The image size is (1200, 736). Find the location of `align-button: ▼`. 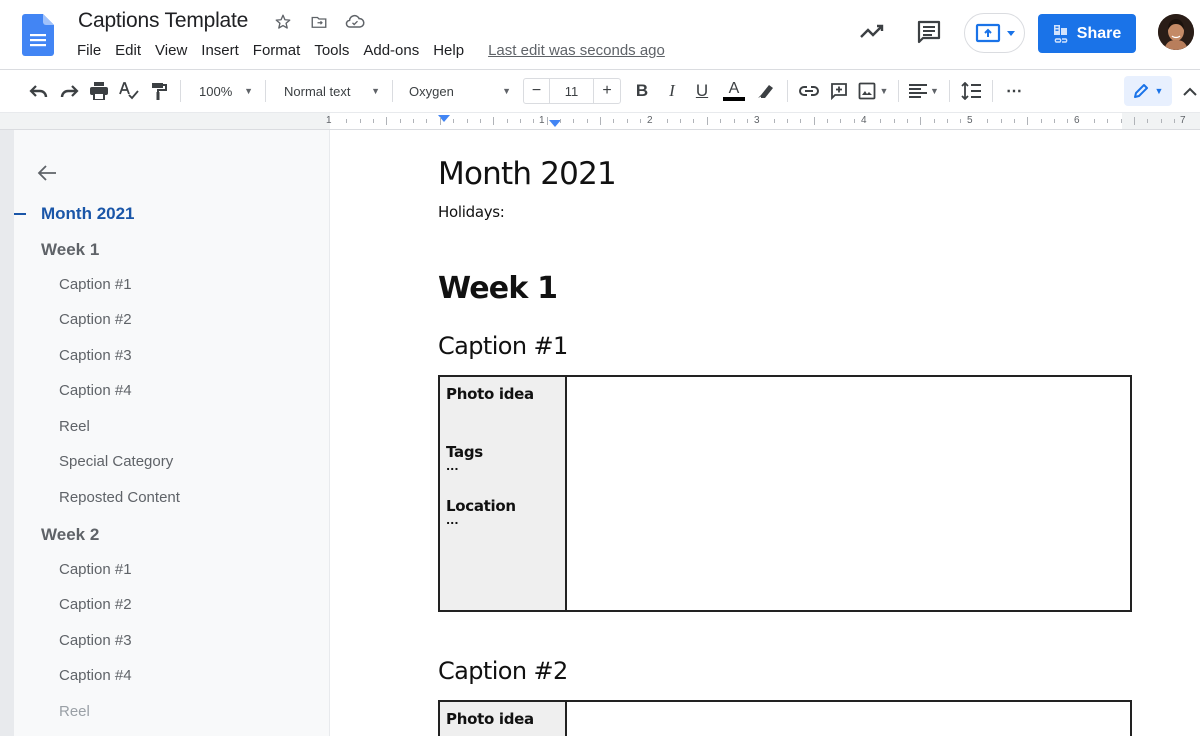

align-button: ▼ is located at coordinates (924, 91).